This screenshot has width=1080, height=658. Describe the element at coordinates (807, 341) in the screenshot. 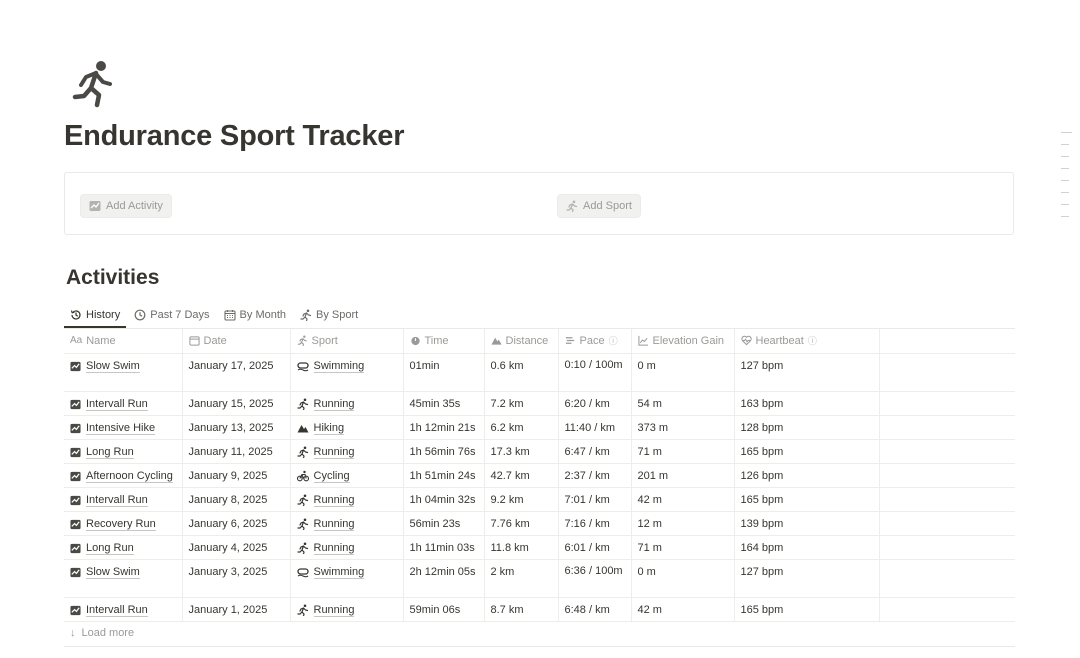

I see `column-header-heartbeat: Heartbeat ⓘ` at that location.